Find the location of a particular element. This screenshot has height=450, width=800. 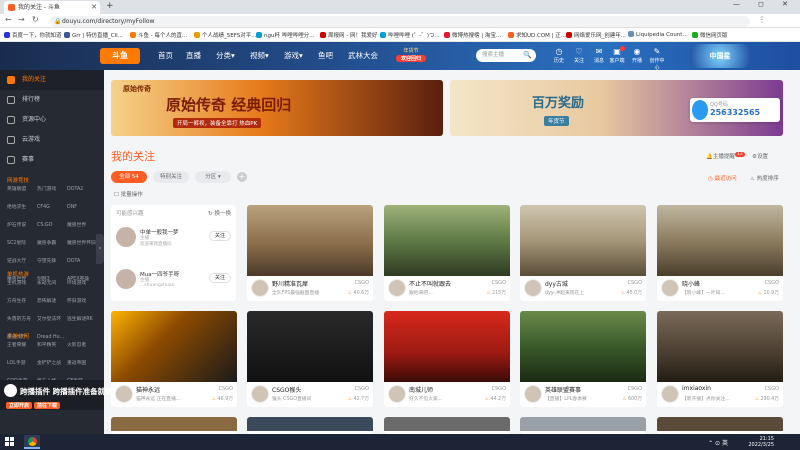

game-link: 热门游戏 is located at coordinates (52, 190).